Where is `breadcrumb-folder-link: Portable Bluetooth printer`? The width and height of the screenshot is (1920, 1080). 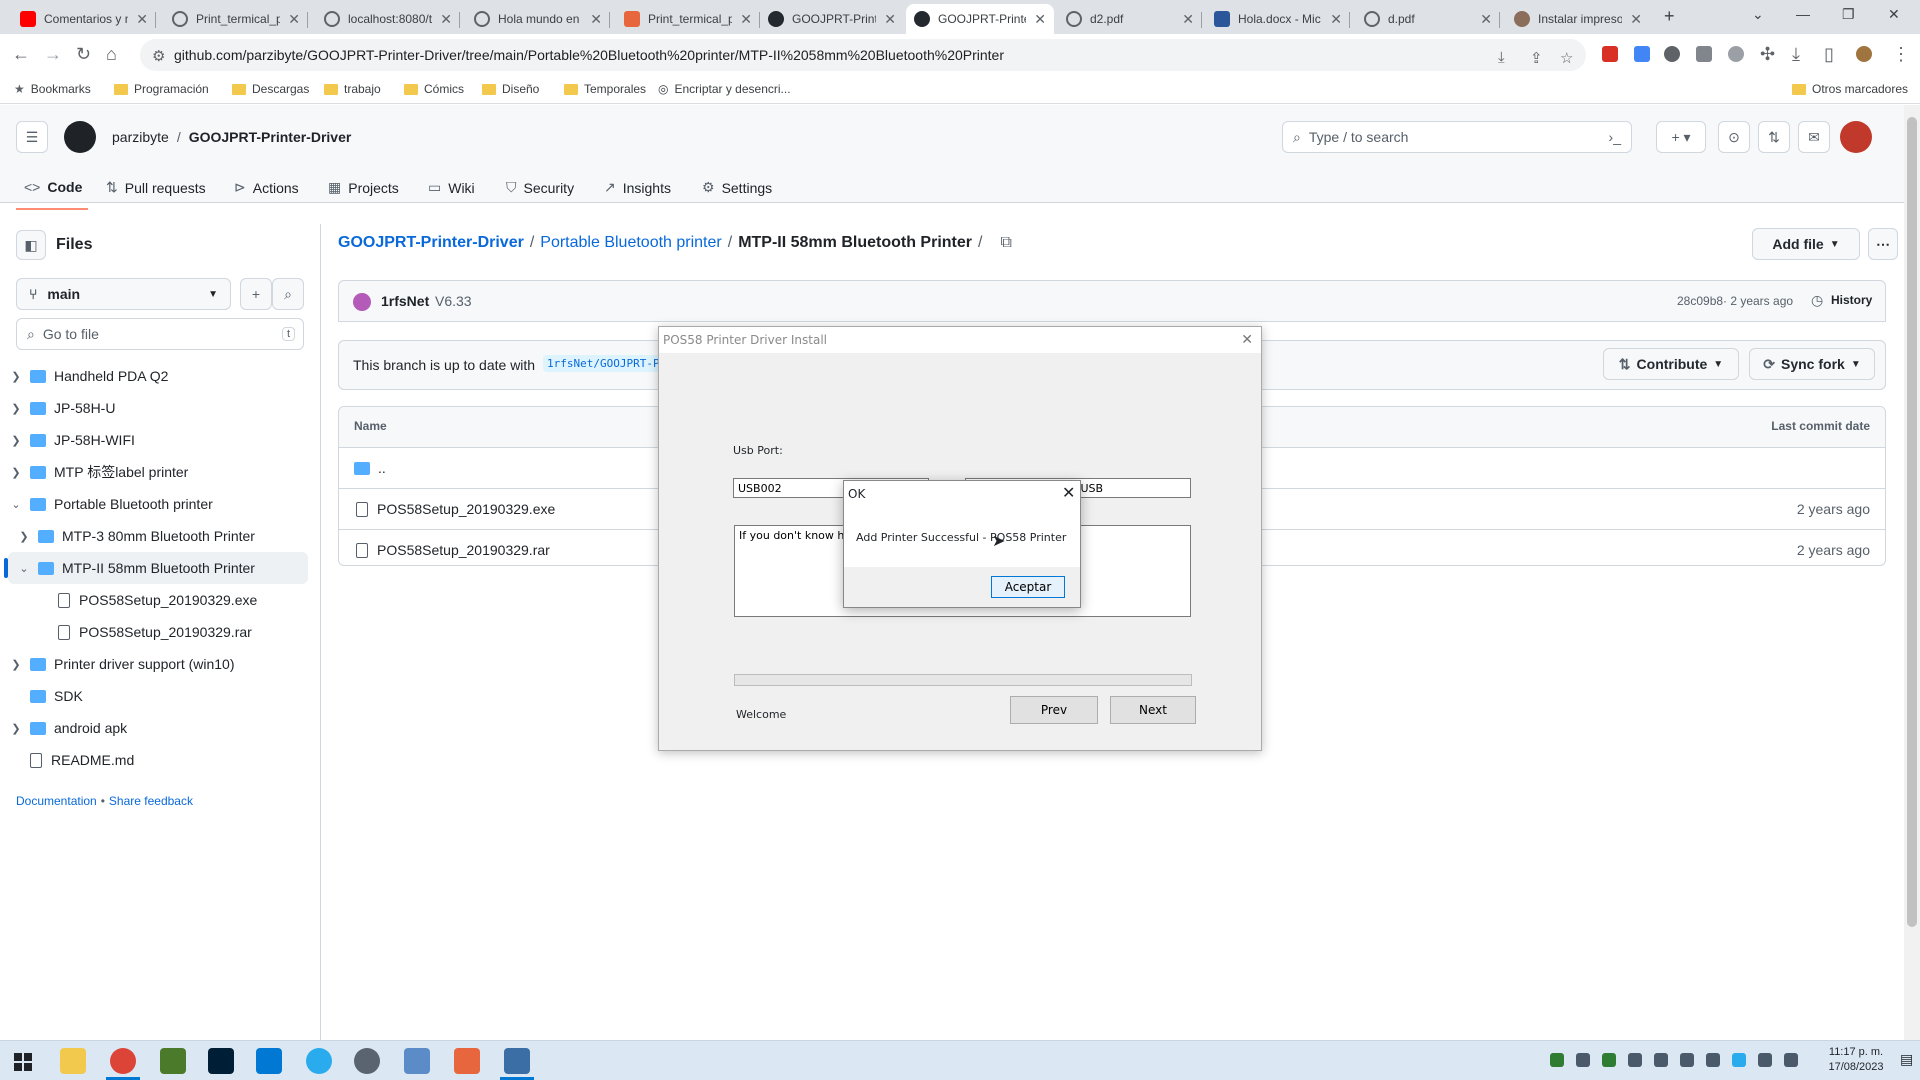
breadcrumb-folder-link: Portable Bluetooth printer is located at coordinates (630, 243).